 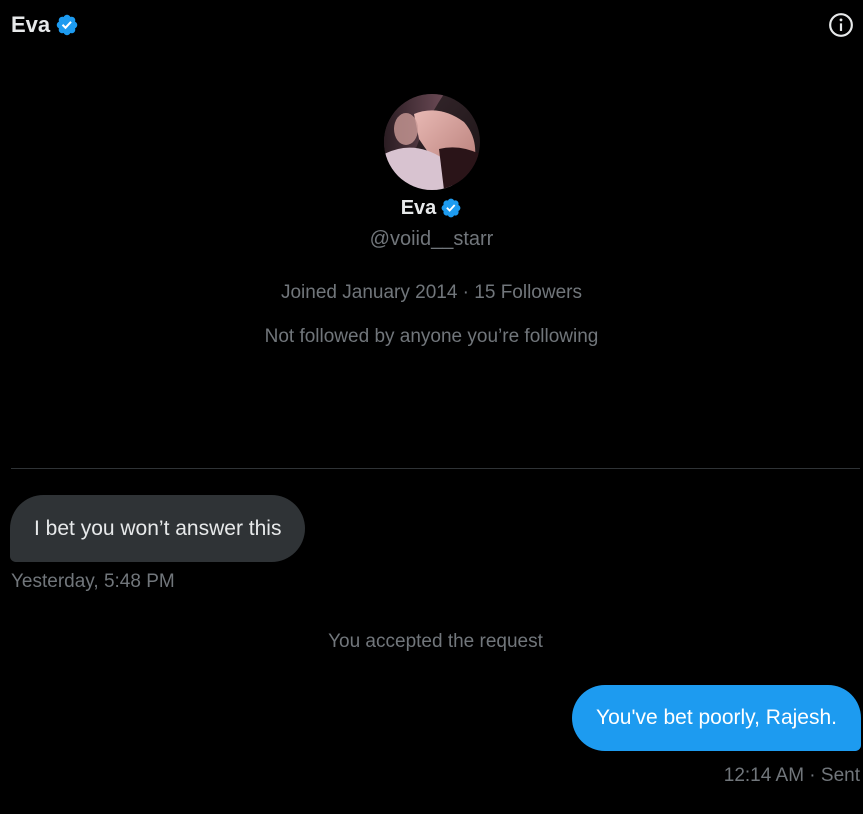 I want to click on avatar-image, so click(x=431, y=142).